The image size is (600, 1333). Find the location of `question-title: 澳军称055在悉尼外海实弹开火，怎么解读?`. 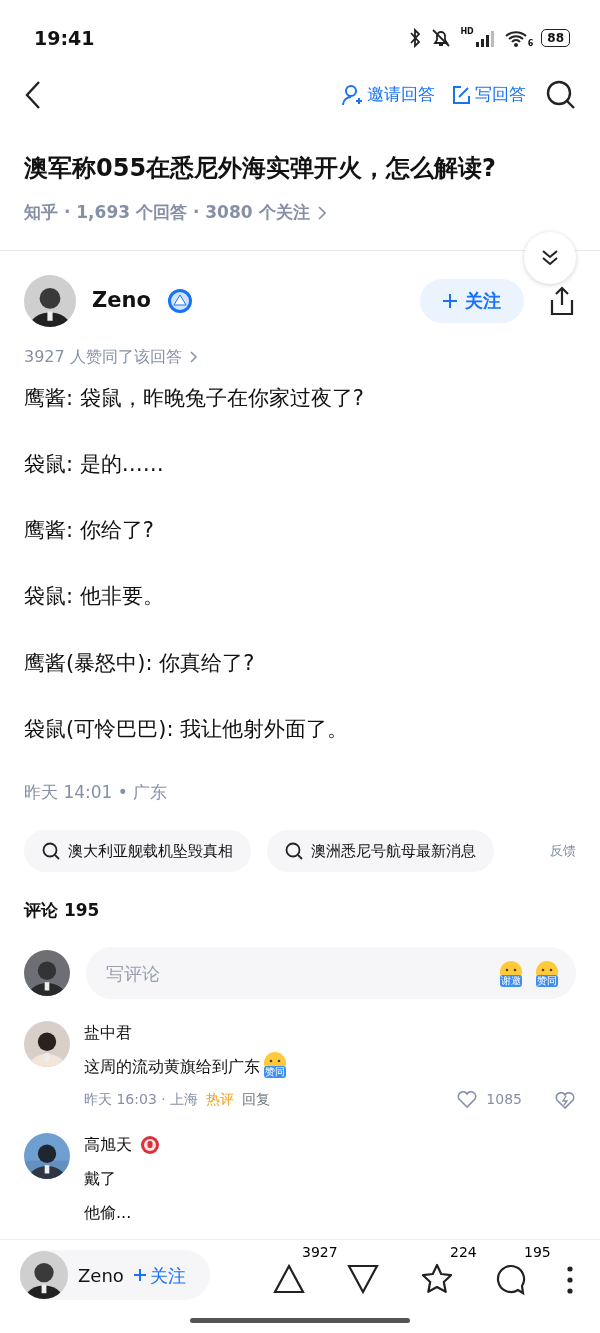

question-title: 澳军称055在悉尼外海实弹开火，怎么解读? is located at coordinates (260, 168).